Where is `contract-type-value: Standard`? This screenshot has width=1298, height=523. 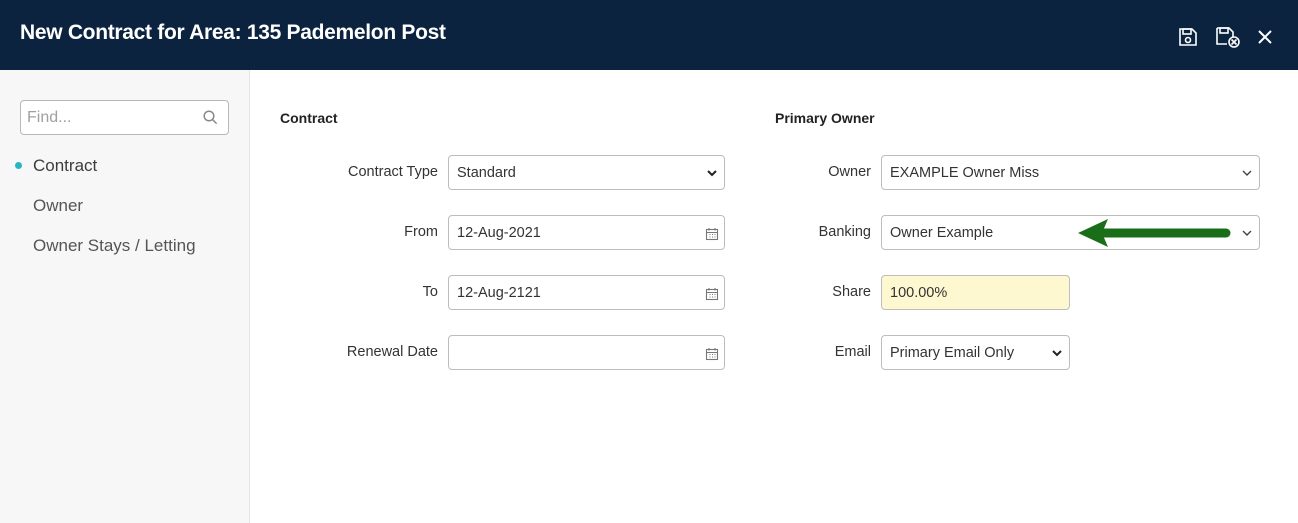 contract-type-value: Standard is located at coordinates (486, 172).